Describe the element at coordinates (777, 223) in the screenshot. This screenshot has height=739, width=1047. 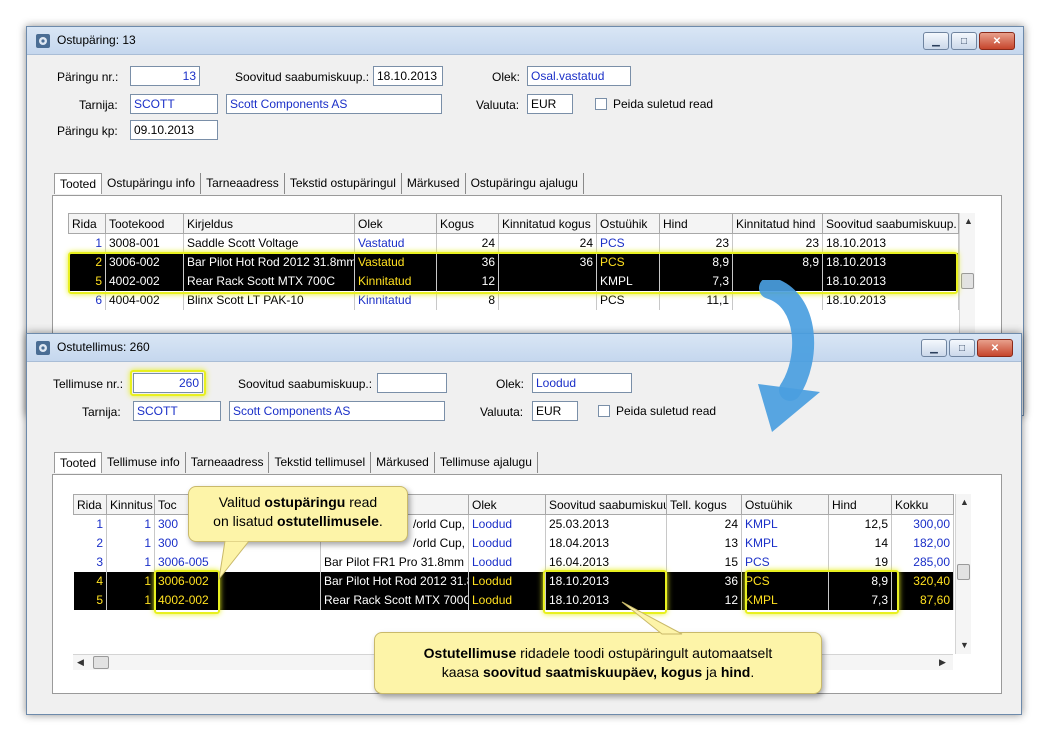
I see `col-header: Kinnitatud hind` at that location.